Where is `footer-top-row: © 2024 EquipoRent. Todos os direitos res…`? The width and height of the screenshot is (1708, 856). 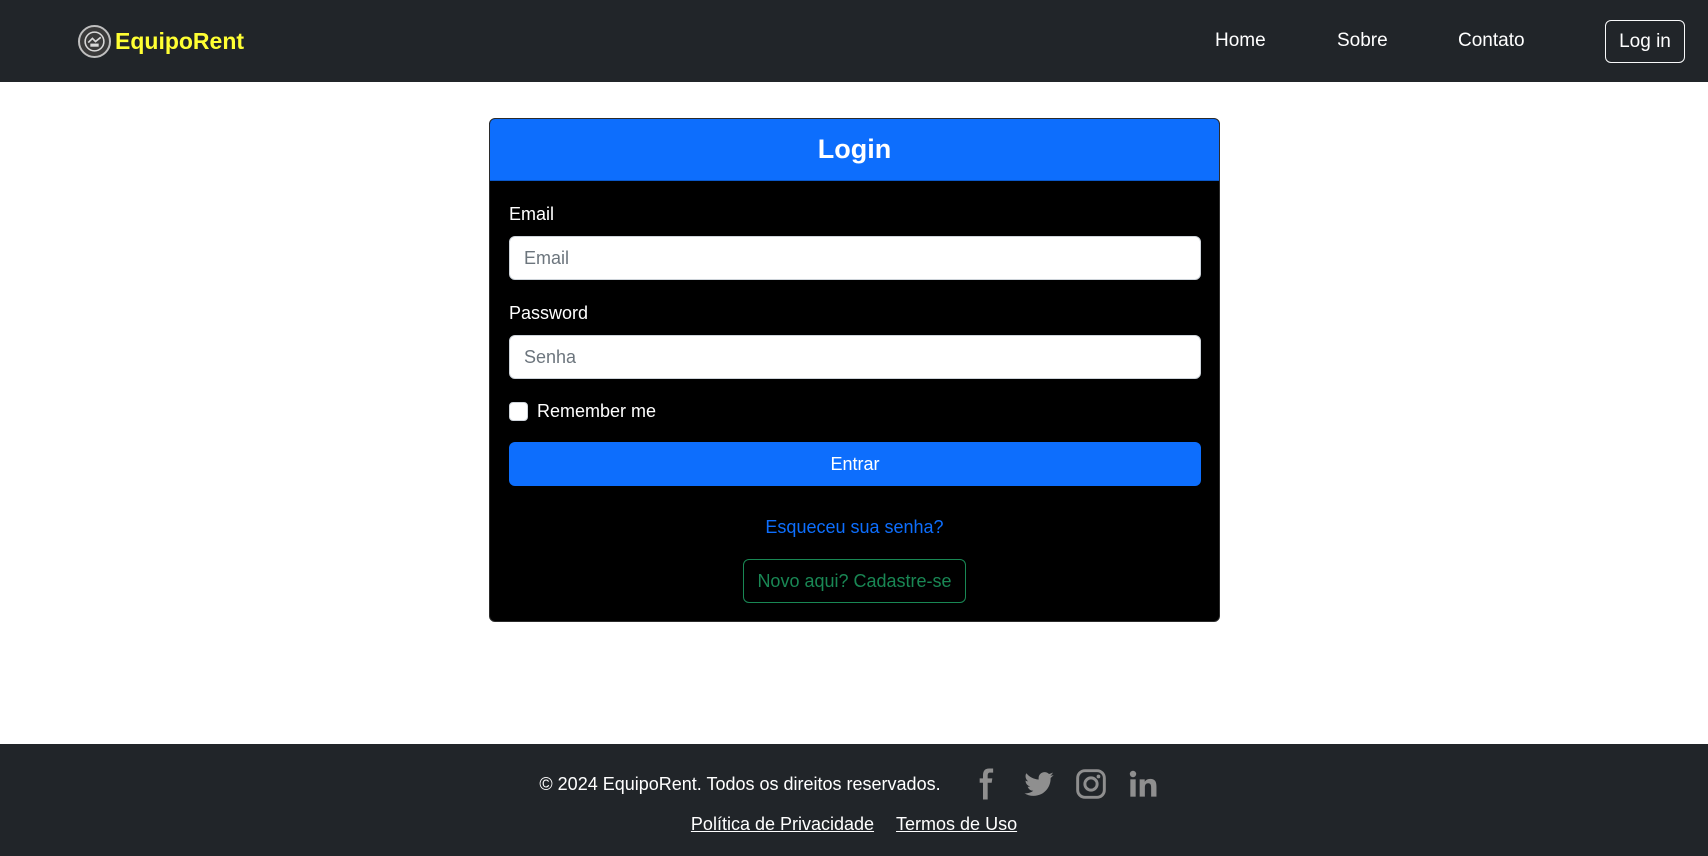
footer-top-row: © 2024 EquipoRent. Todos os direitos res… is located at coordinates (854, 784).